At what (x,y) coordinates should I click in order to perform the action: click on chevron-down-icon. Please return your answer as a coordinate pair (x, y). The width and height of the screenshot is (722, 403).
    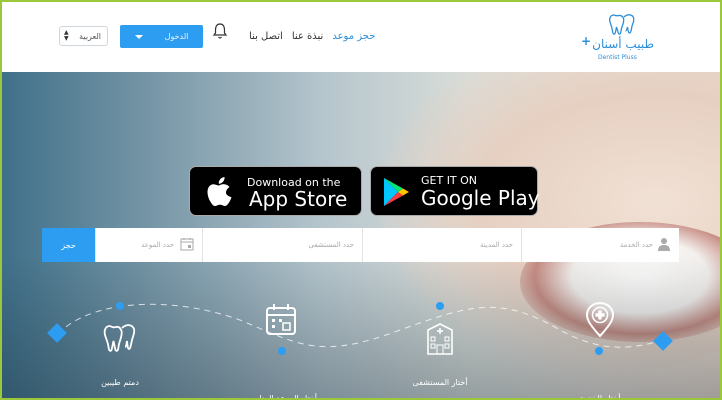
    Looking at the image, I should click on (138, 36).